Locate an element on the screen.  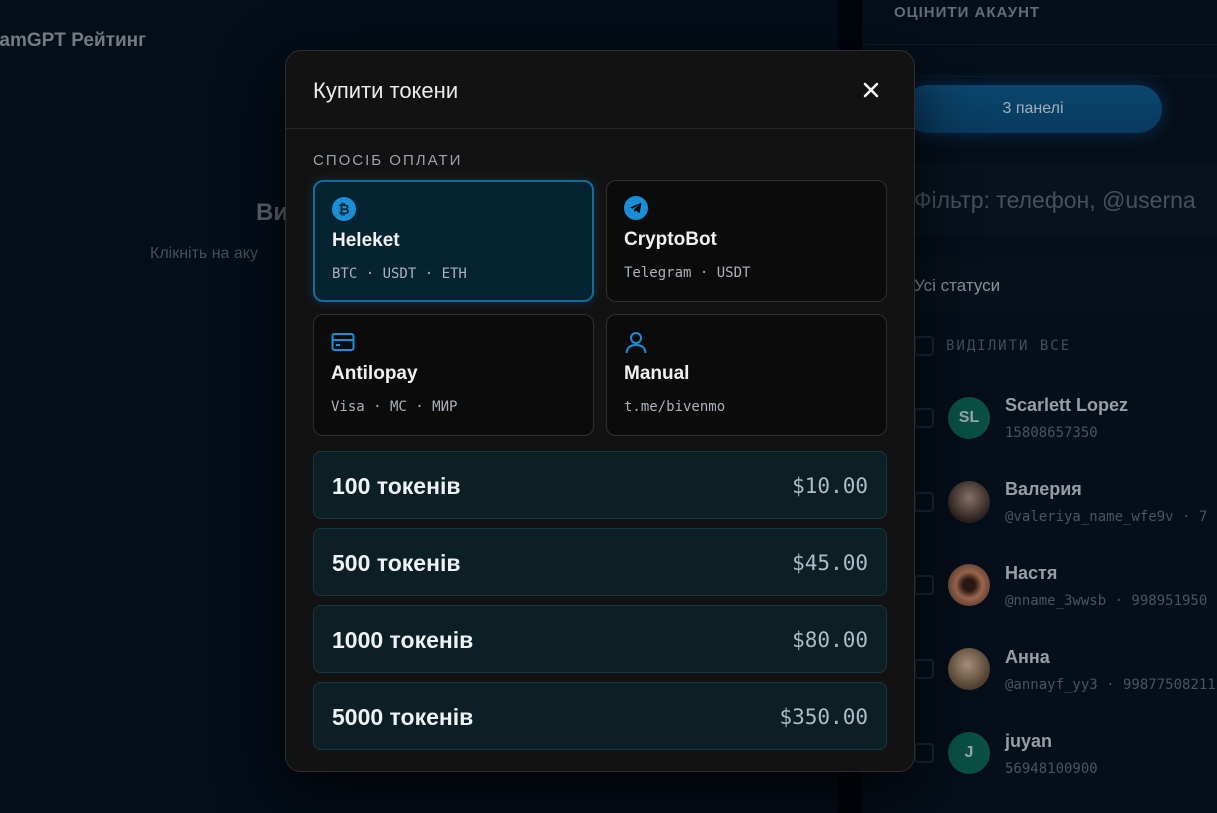
payment-method-label: СПОСІБ ОПЛАТИ is located at coordinates (388, 160).